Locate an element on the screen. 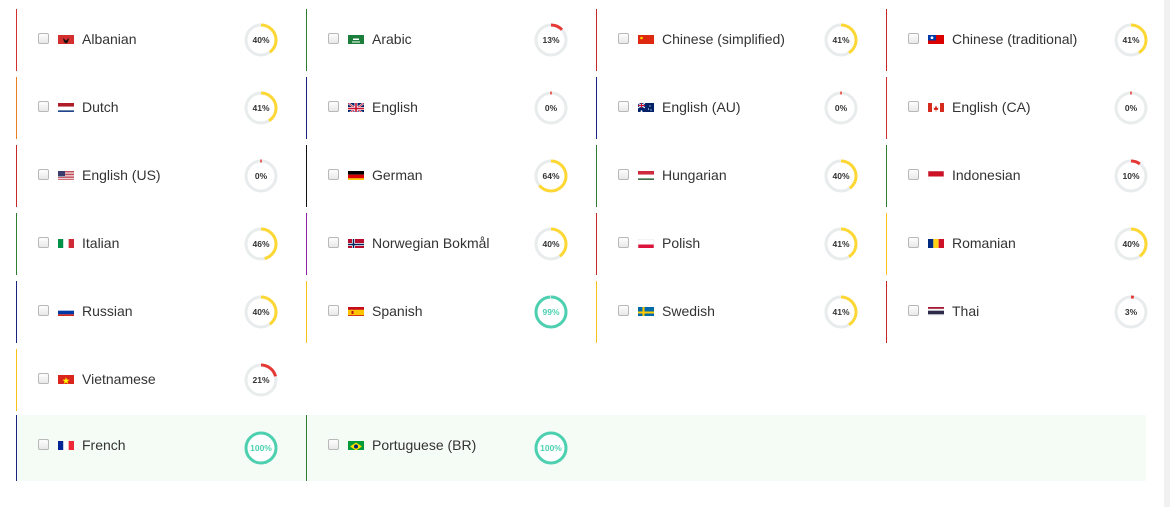 This screenshot has width=1170, height=507. language-cell-th: Thai 3% is located at coordinates (1028, 312).